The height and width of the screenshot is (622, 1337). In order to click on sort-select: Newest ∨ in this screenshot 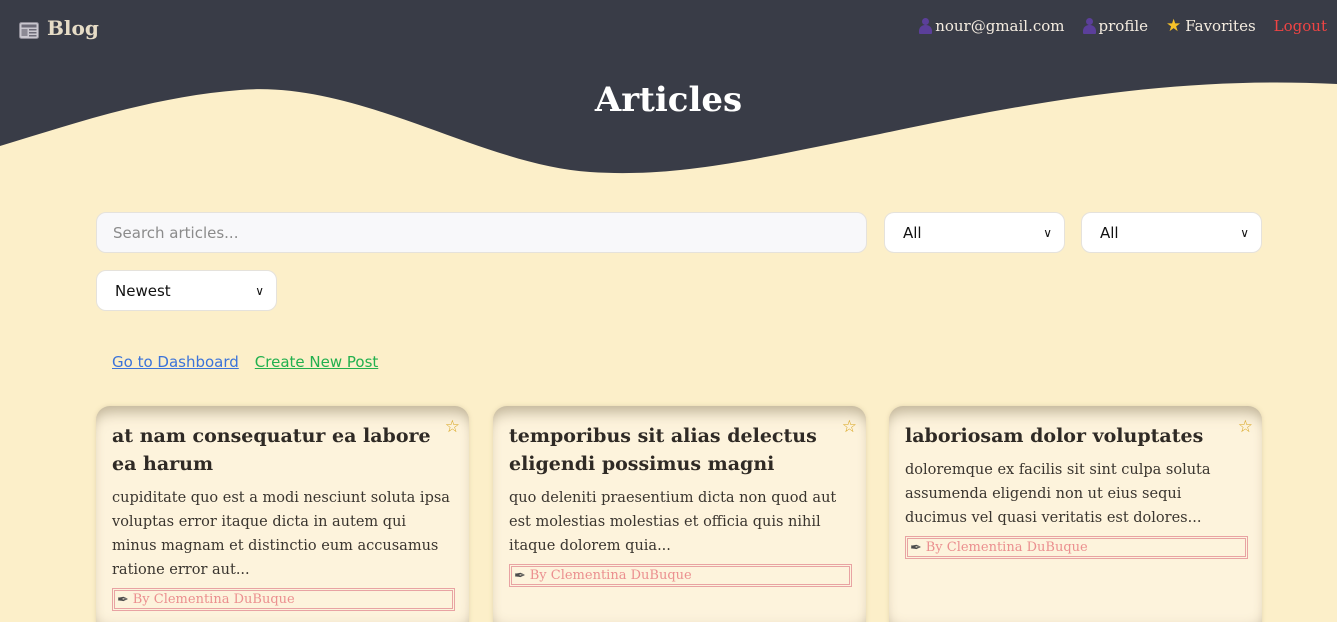, I will do `click(186, 290)`.